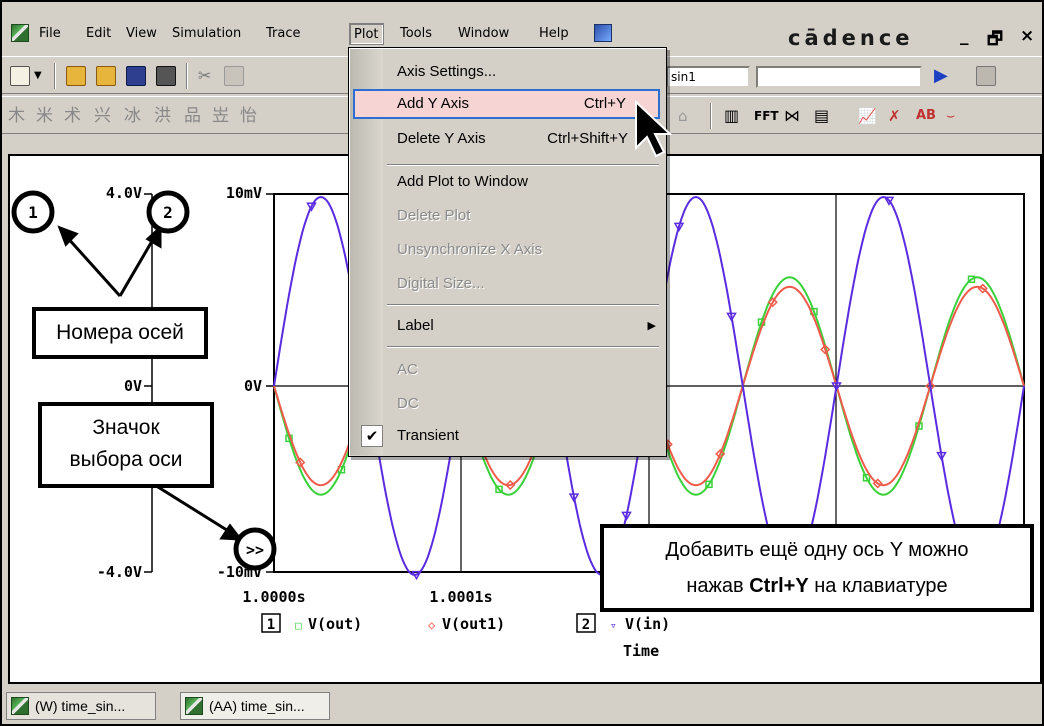 This screenshot has height=726, width=1044. Describe the element at coordinates (613, 625) in the screenshot. I see `legend-marker: ▿` at that location.